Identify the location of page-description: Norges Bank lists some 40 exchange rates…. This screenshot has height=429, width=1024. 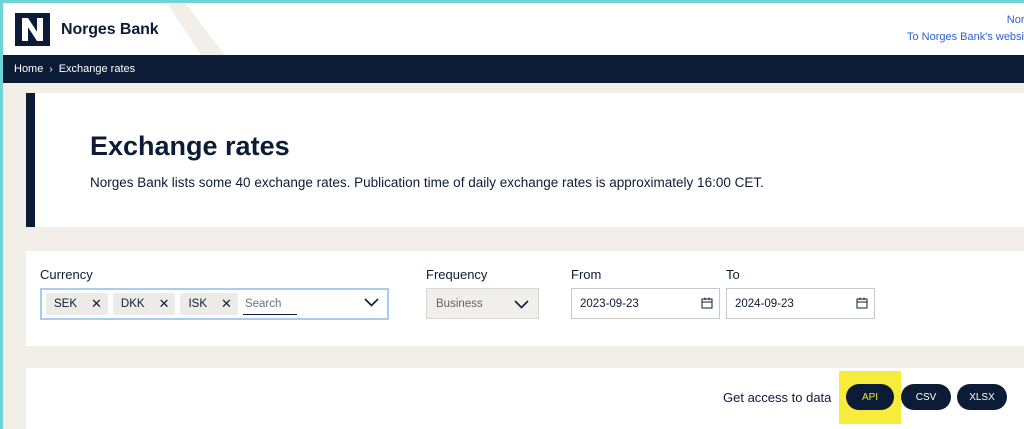
(427, 182).